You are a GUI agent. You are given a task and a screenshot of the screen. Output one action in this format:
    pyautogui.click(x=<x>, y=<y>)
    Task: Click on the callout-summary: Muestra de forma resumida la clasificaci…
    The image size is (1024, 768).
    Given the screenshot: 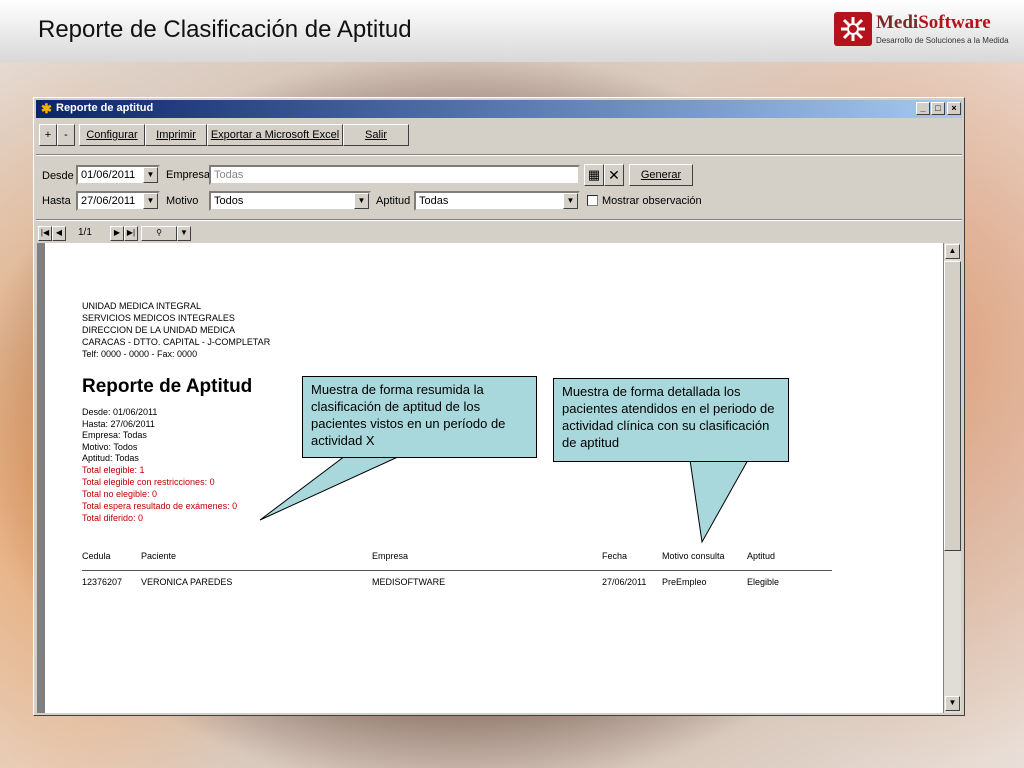 What is the action you would take?
    pyautogui.click(x=419, y=417)
    